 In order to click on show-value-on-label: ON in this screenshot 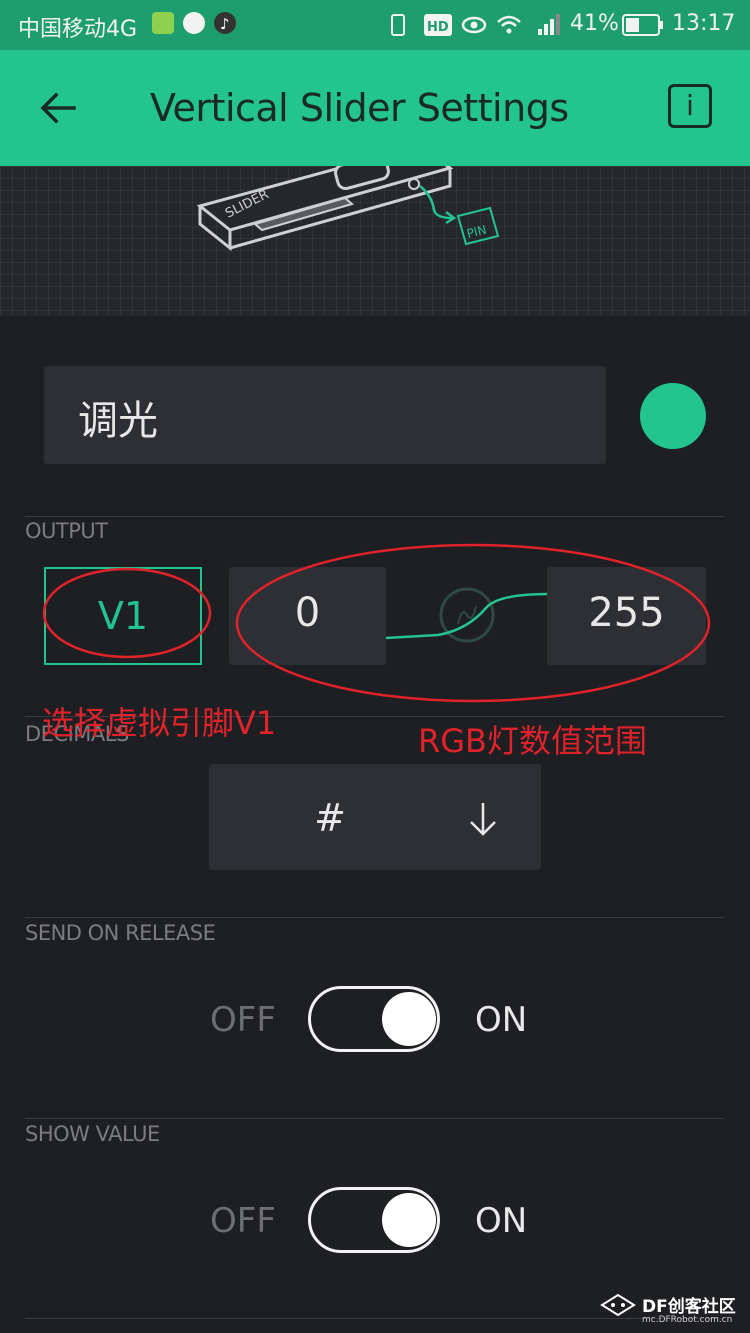, I will do `click(501, 1221)`.